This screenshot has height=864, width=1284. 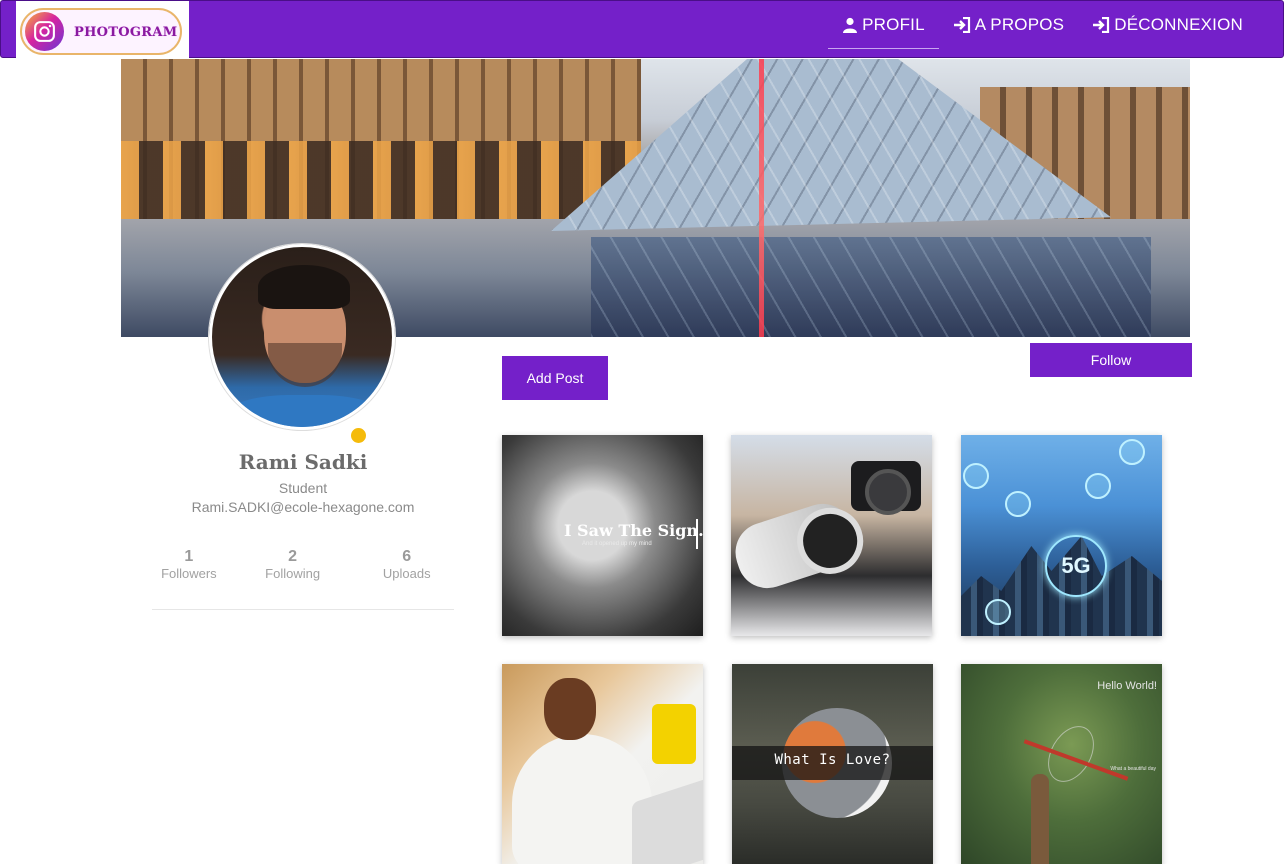 What do you see at coordinates (304, 287) in the screenshot?
I see `avatar-hair` at bounding box center [304, 287].